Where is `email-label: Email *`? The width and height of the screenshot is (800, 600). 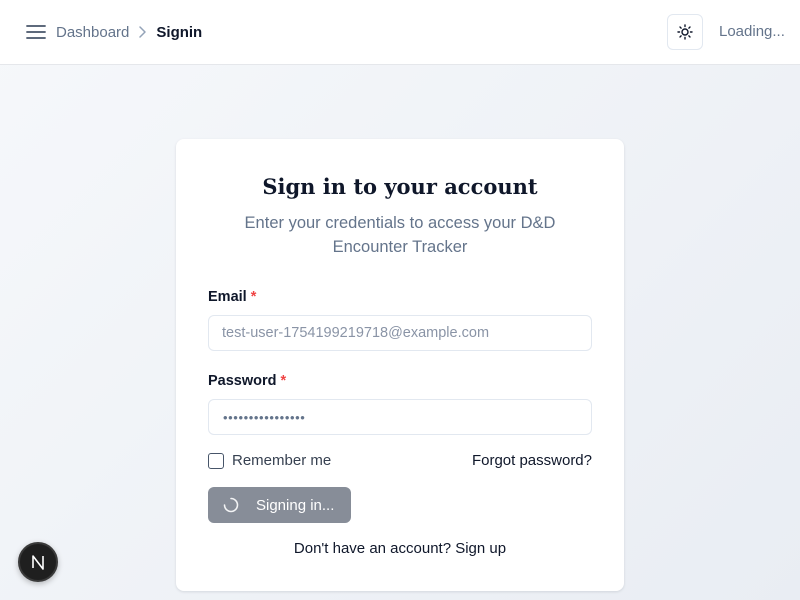
email-label: Email * is located at coordinates (232, 297).